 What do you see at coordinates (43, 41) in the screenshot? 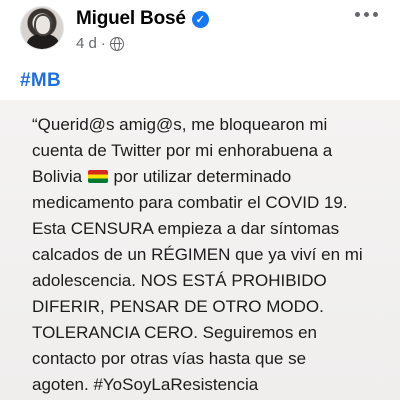
I see `avatar-body` at bounding box center [43, 41].